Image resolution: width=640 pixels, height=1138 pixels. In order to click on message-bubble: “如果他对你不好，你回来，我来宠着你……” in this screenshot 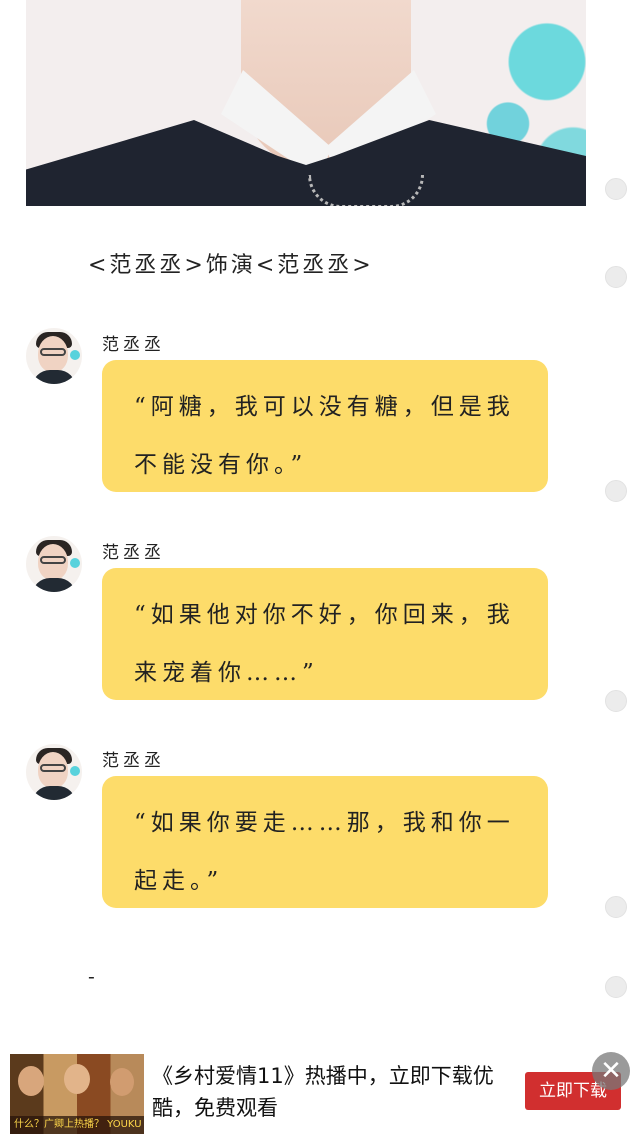, I will do `click(325, 634)`.